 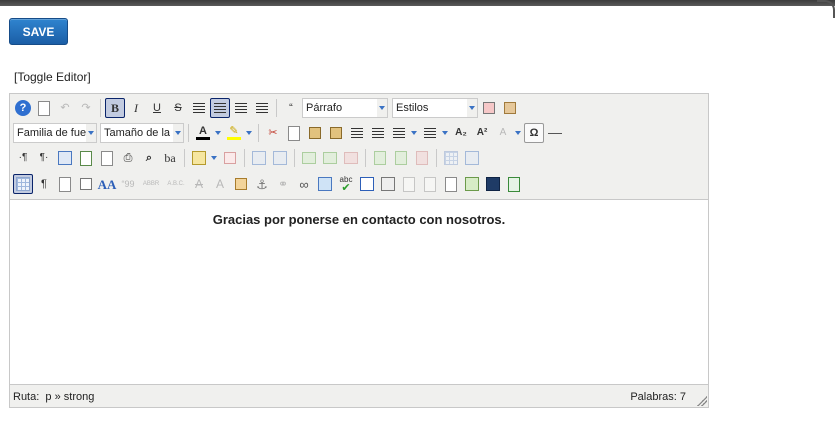 I want to click on horizontal-rule-button, so click(x=555, y=133).